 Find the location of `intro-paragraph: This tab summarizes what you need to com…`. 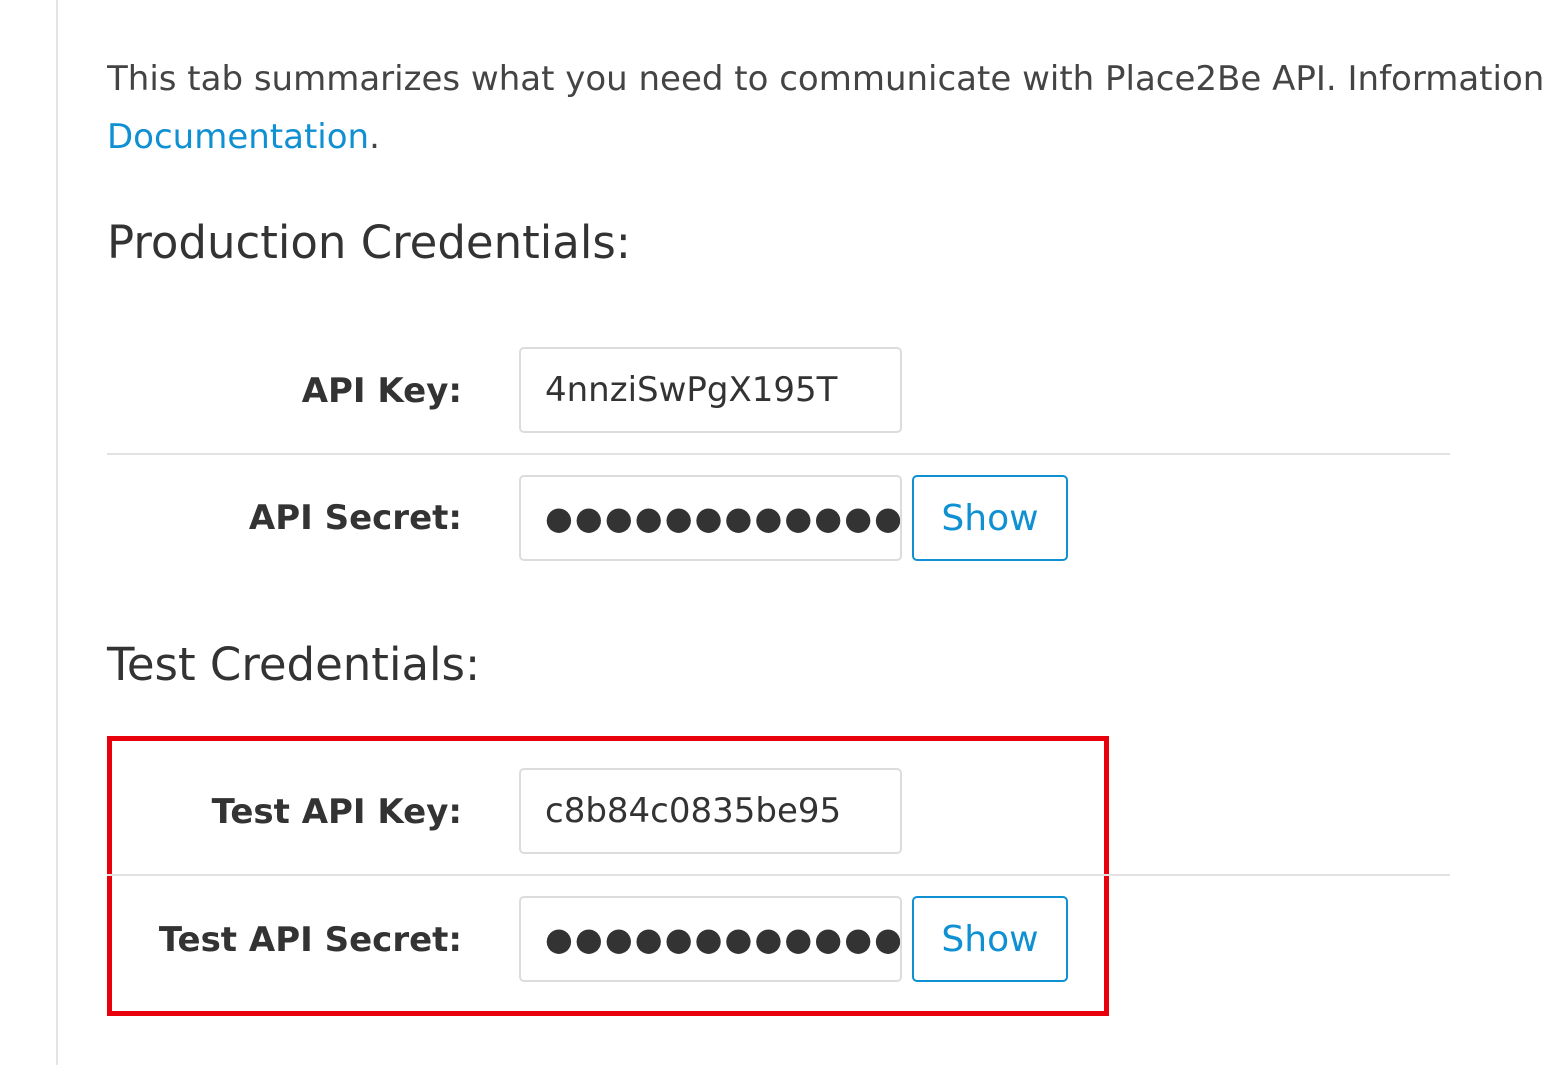

intro-paragraph: This tab summarizes what you need to com… is located at coordinates (833, 108).